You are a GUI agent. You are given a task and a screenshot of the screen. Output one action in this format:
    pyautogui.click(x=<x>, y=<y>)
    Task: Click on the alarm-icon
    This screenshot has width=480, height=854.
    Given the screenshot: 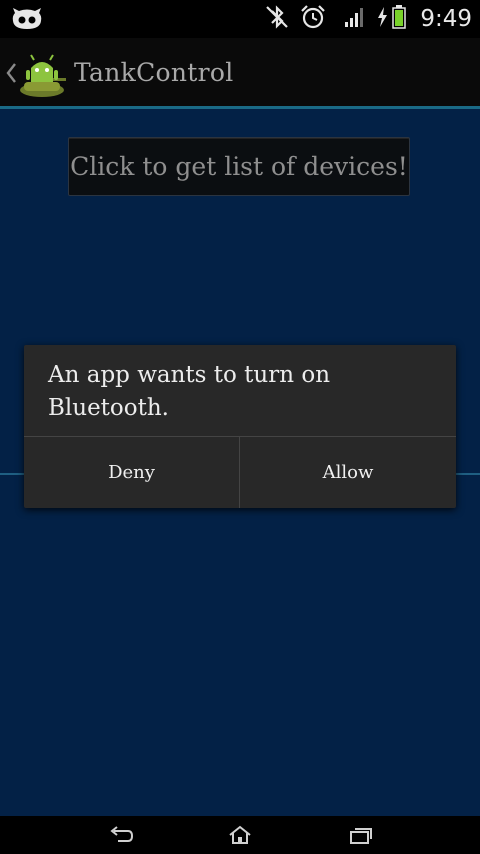 What is the action you would take?
    pyautogui.click(x=313, y=19)
    